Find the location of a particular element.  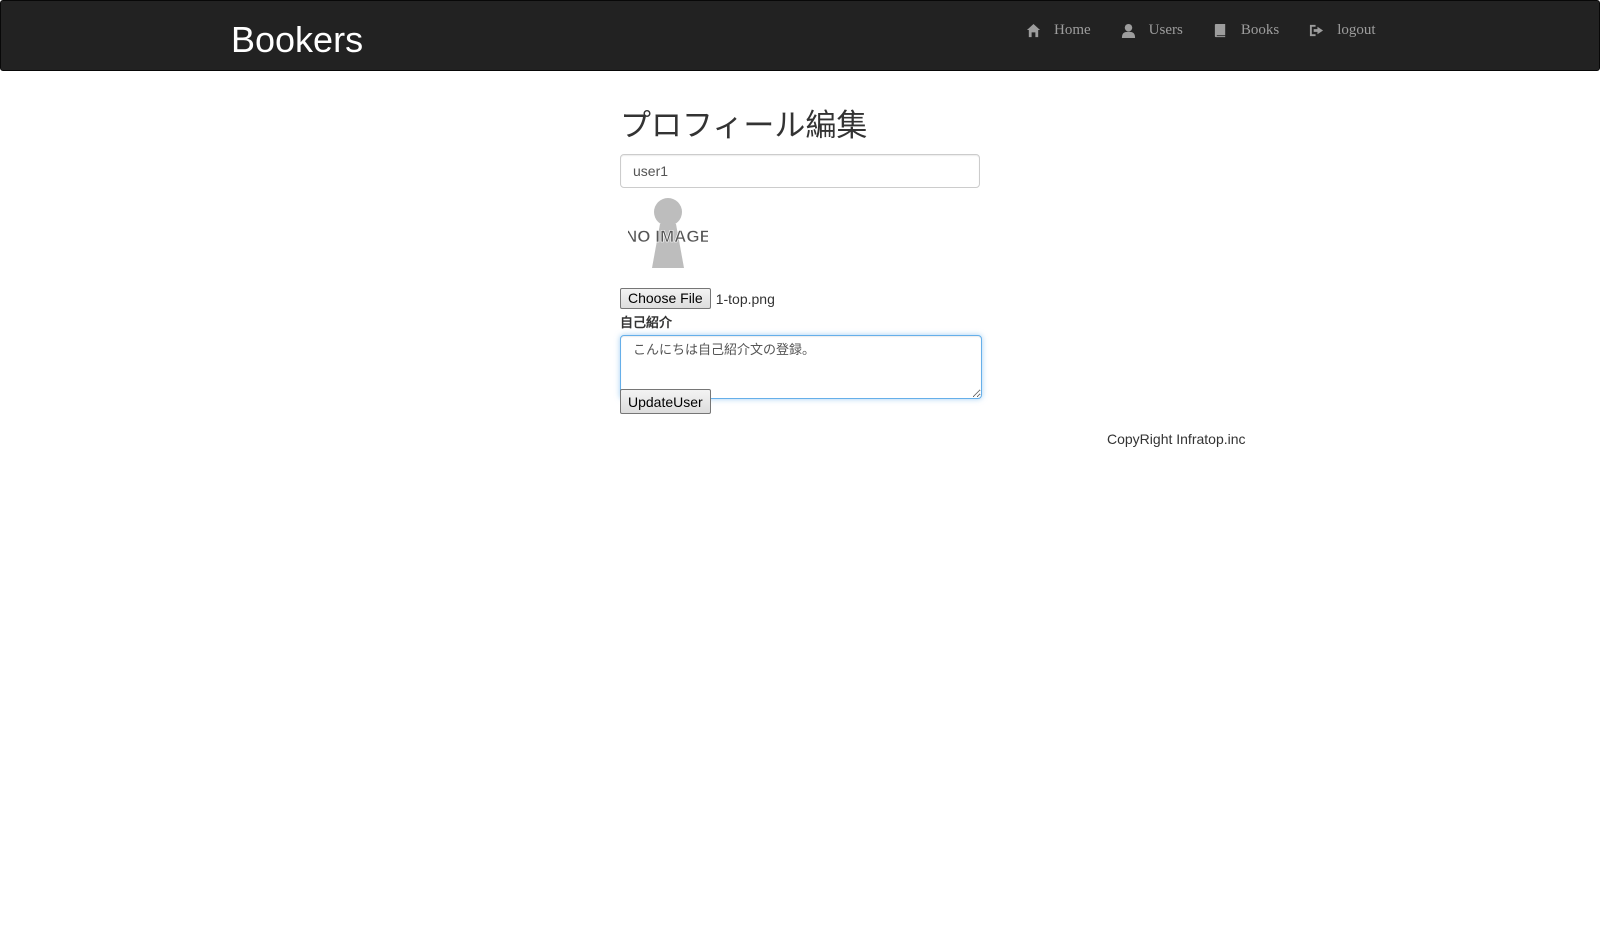

intro-label: 自己紹介 is located at coordinates (646, 323).